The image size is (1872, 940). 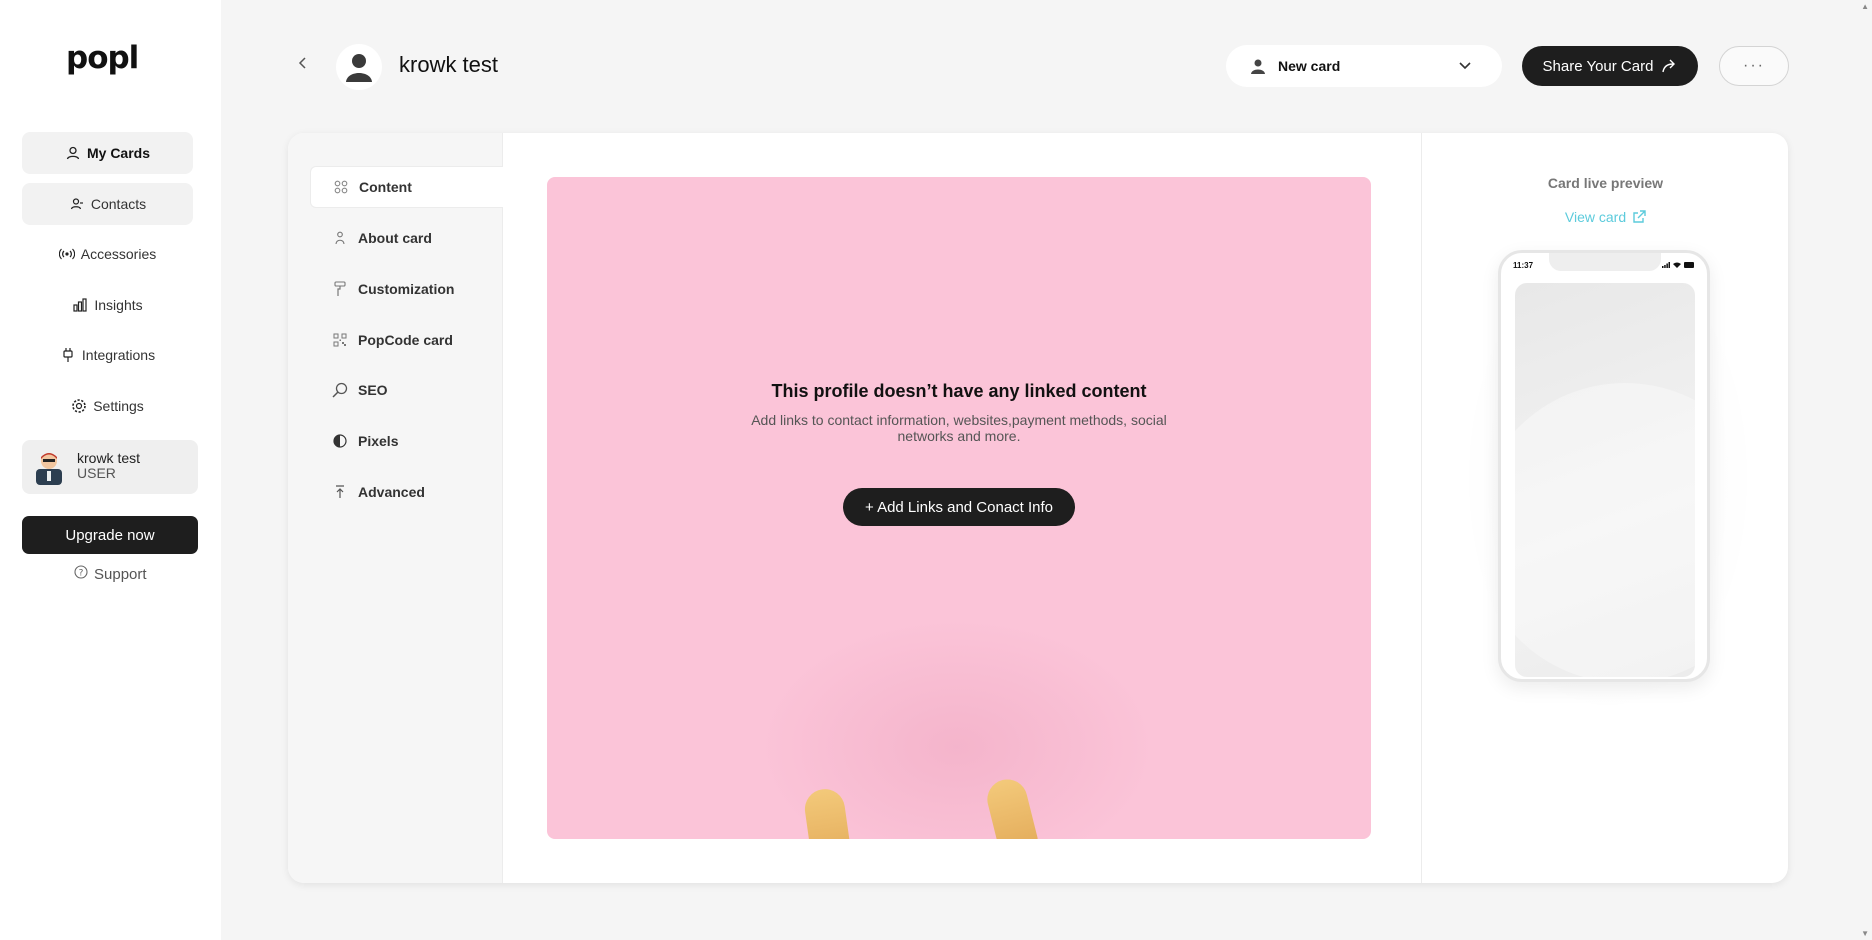 I want to click on sidebar-item-label: Insights, so click(x=118, y=305).